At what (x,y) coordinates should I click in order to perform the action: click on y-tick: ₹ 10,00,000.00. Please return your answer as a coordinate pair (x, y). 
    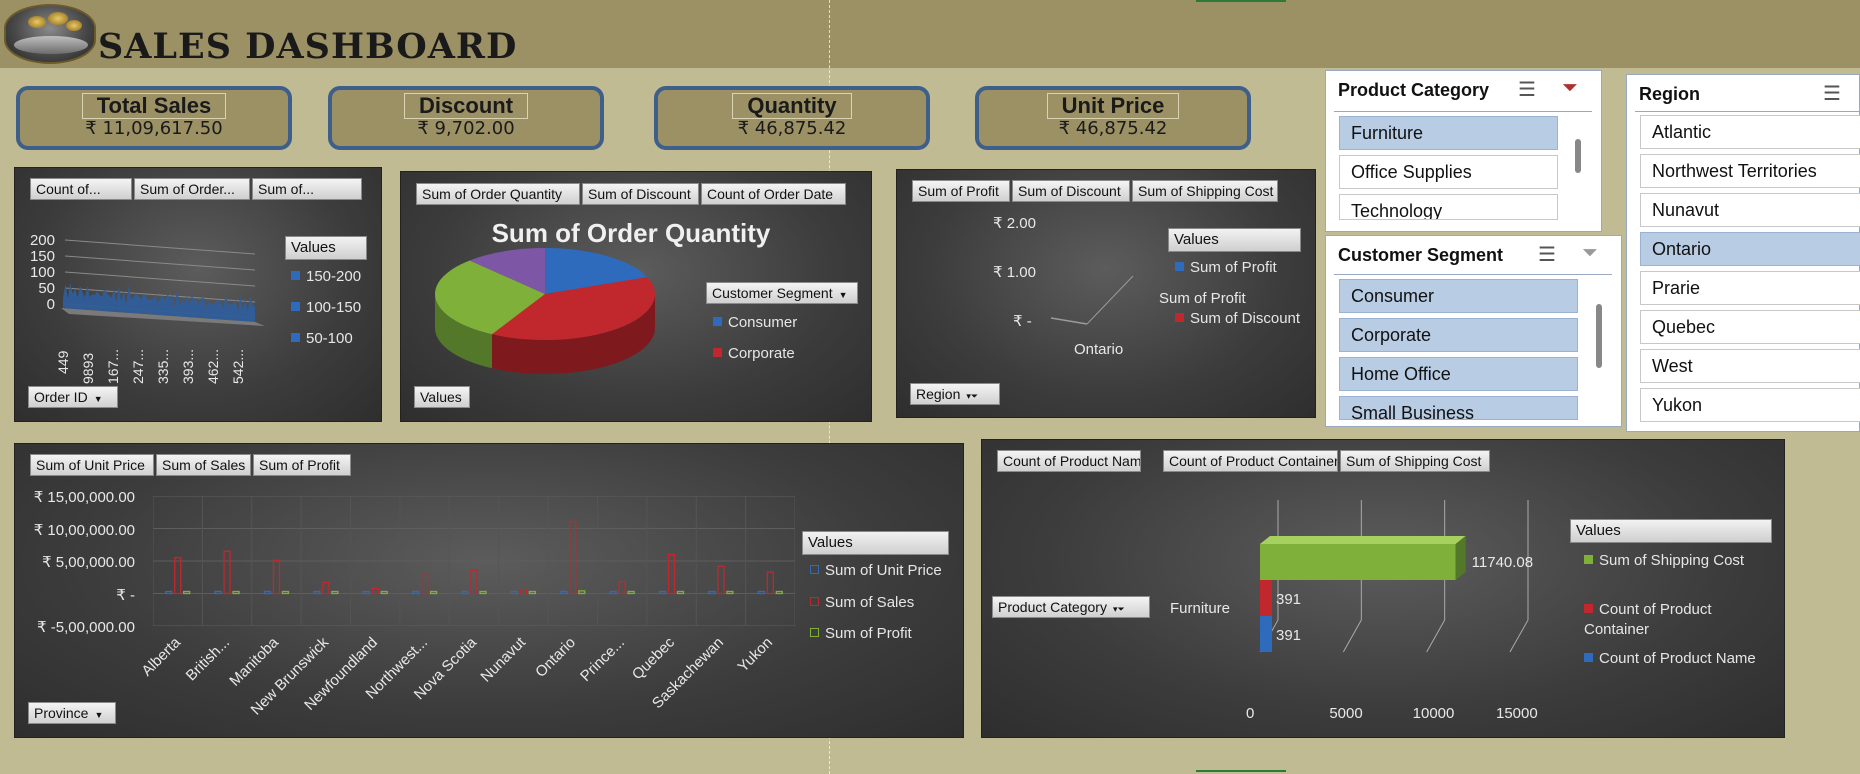
    Looking at the image, I should click on (84, 530).